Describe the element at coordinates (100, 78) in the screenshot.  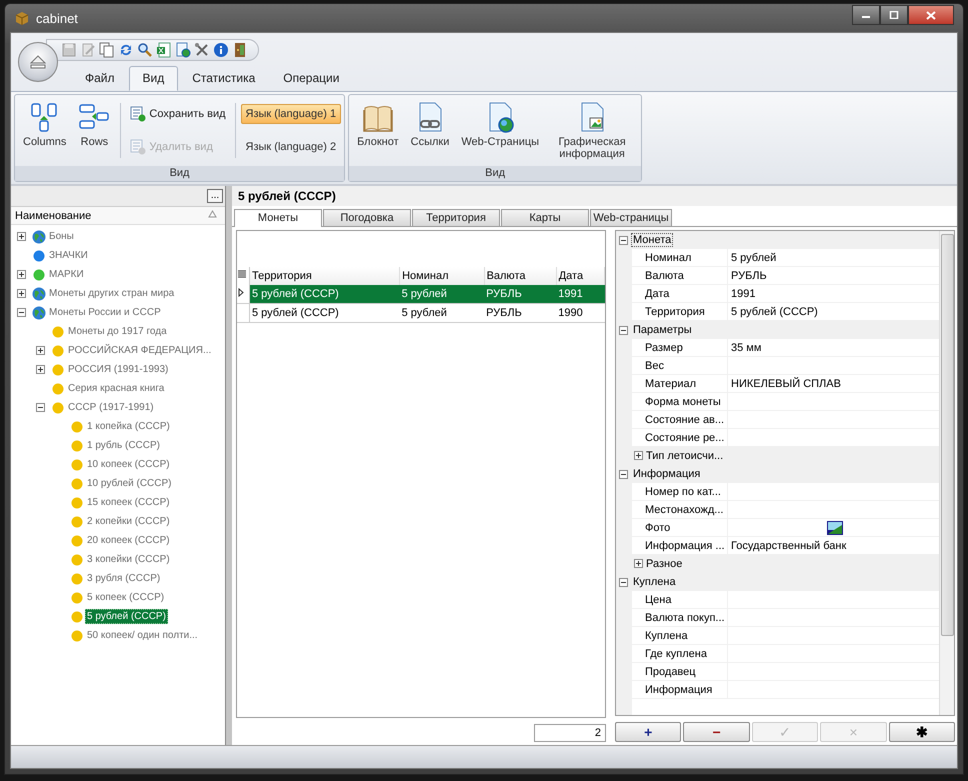
I see `ribbon-tab: Файл` at that location.